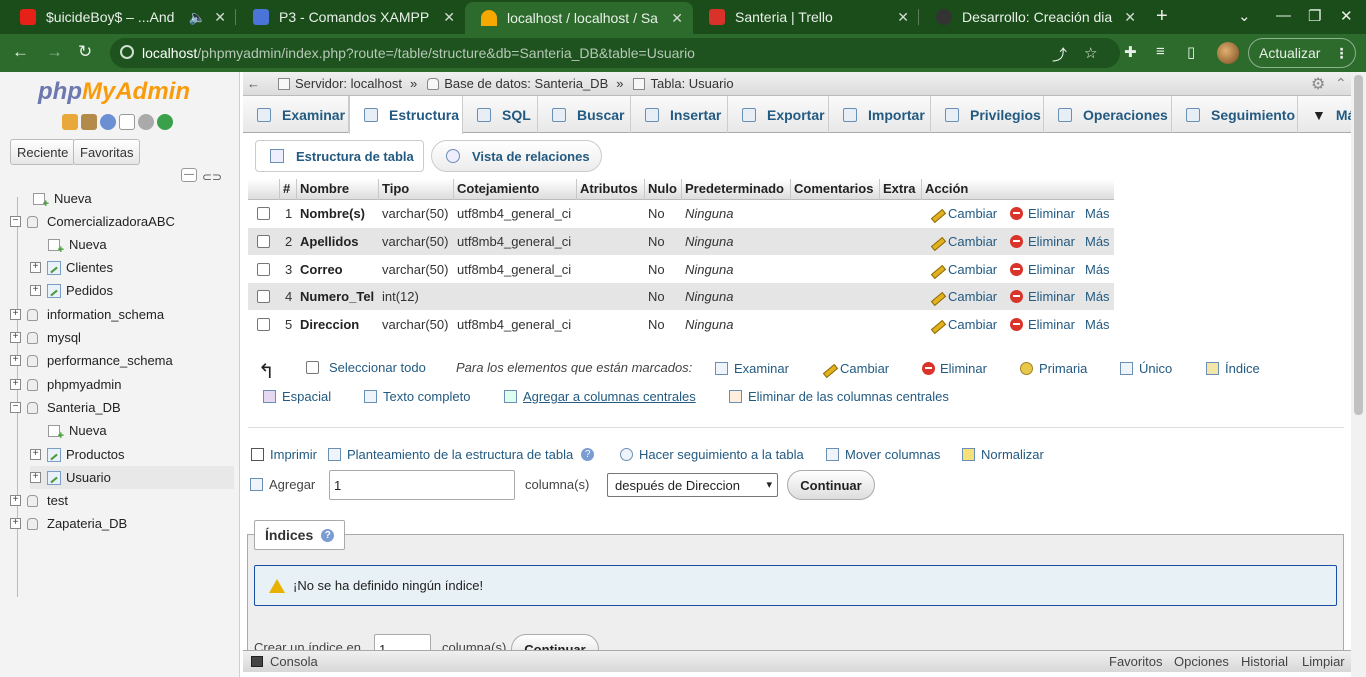 Image resolution: width=1366 pixels, height=677 pixels. What do you see at coordinates (165, 122) in the screenshot?
I see `refresh-icon` at bounding box center [165, 122].